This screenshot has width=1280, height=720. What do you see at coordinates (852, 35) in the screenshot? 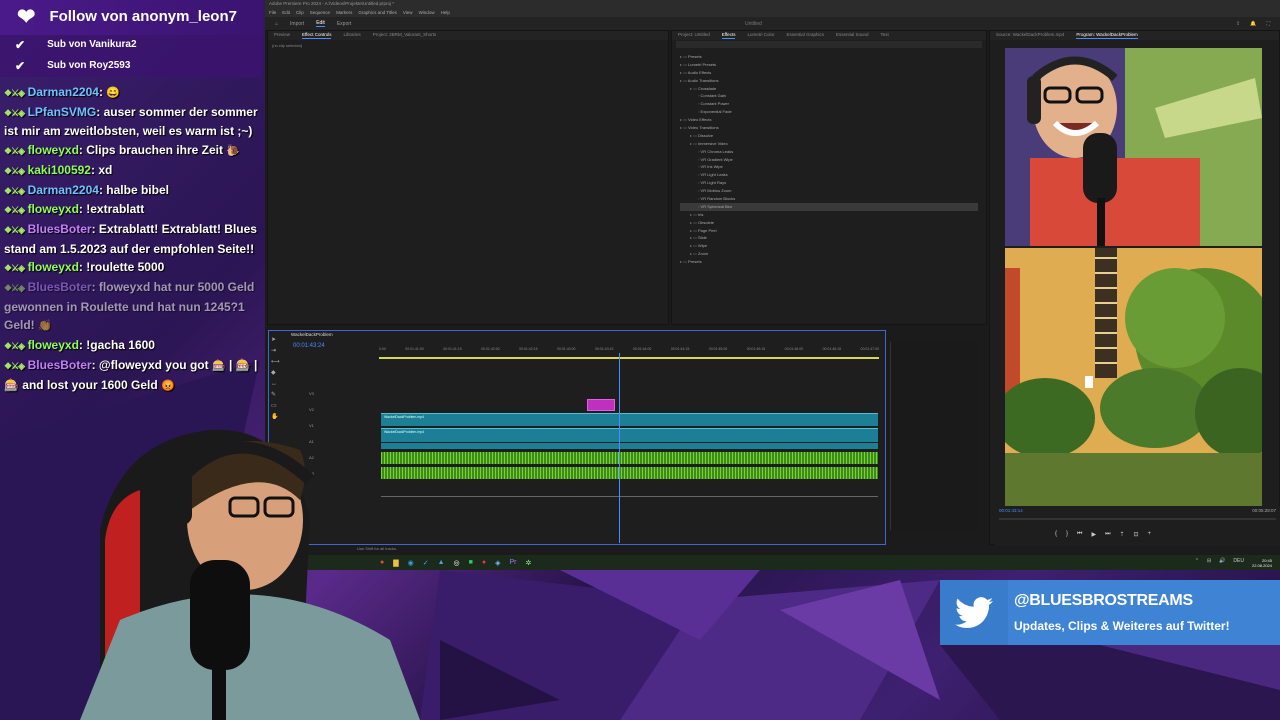
I see `tab-essential-sound: Essential Sound` at bounding box center [852, 35].